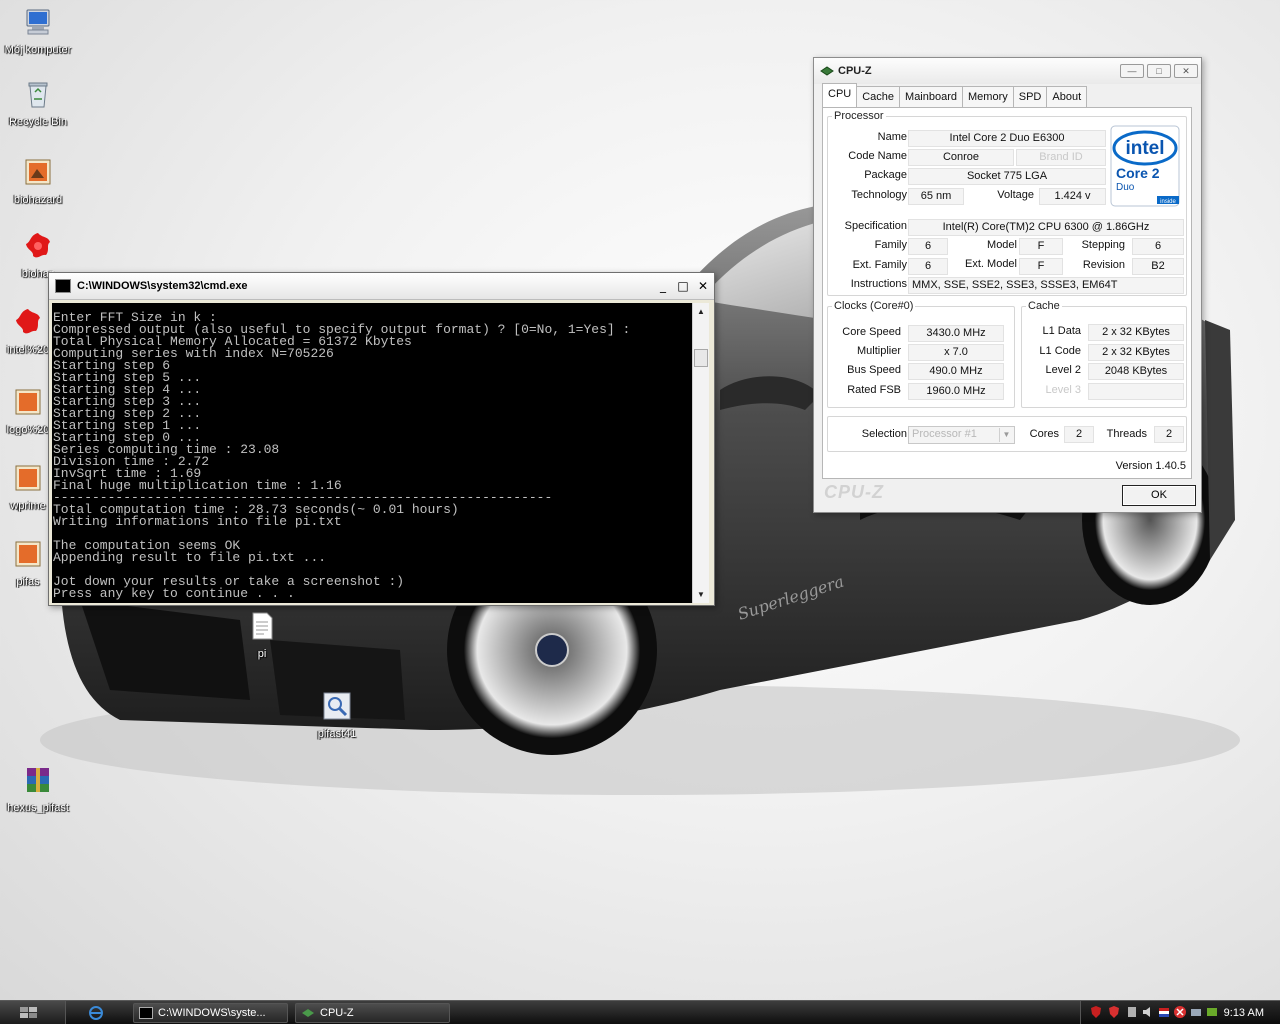  I want to click on taskbar-item-cpuz: CPU-Z, so click(372, 1013).